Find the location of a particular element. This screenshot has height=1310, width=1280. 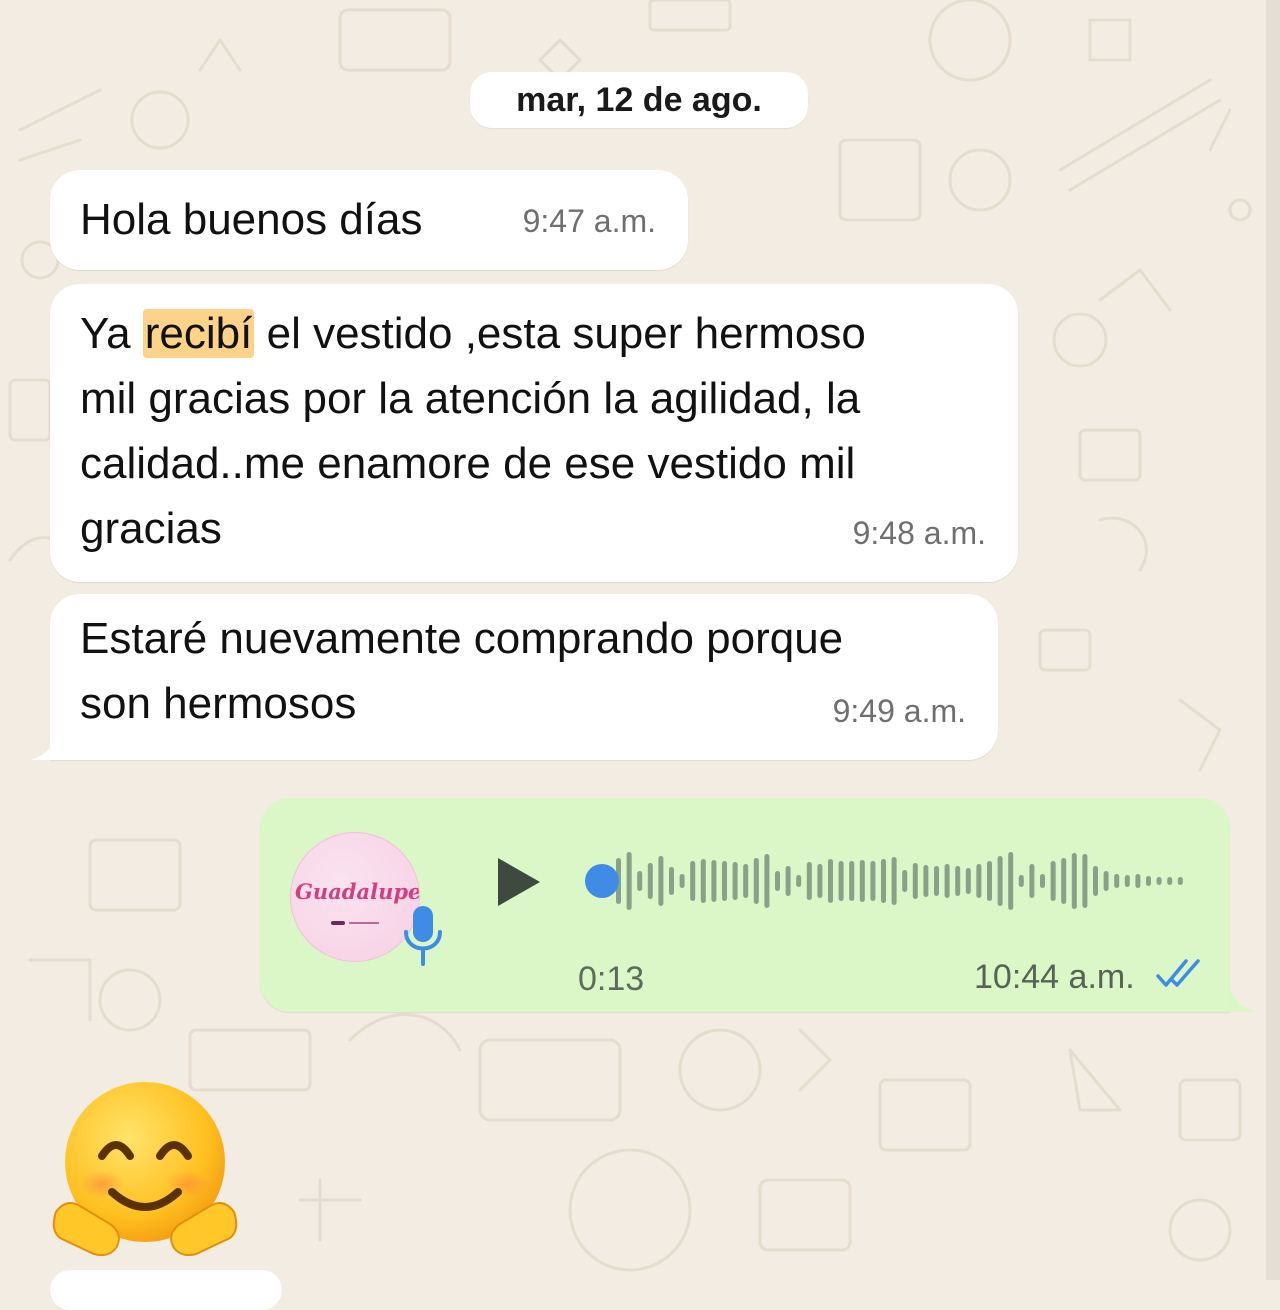

message-text-part: Ya is located at coordinates (111, 333).